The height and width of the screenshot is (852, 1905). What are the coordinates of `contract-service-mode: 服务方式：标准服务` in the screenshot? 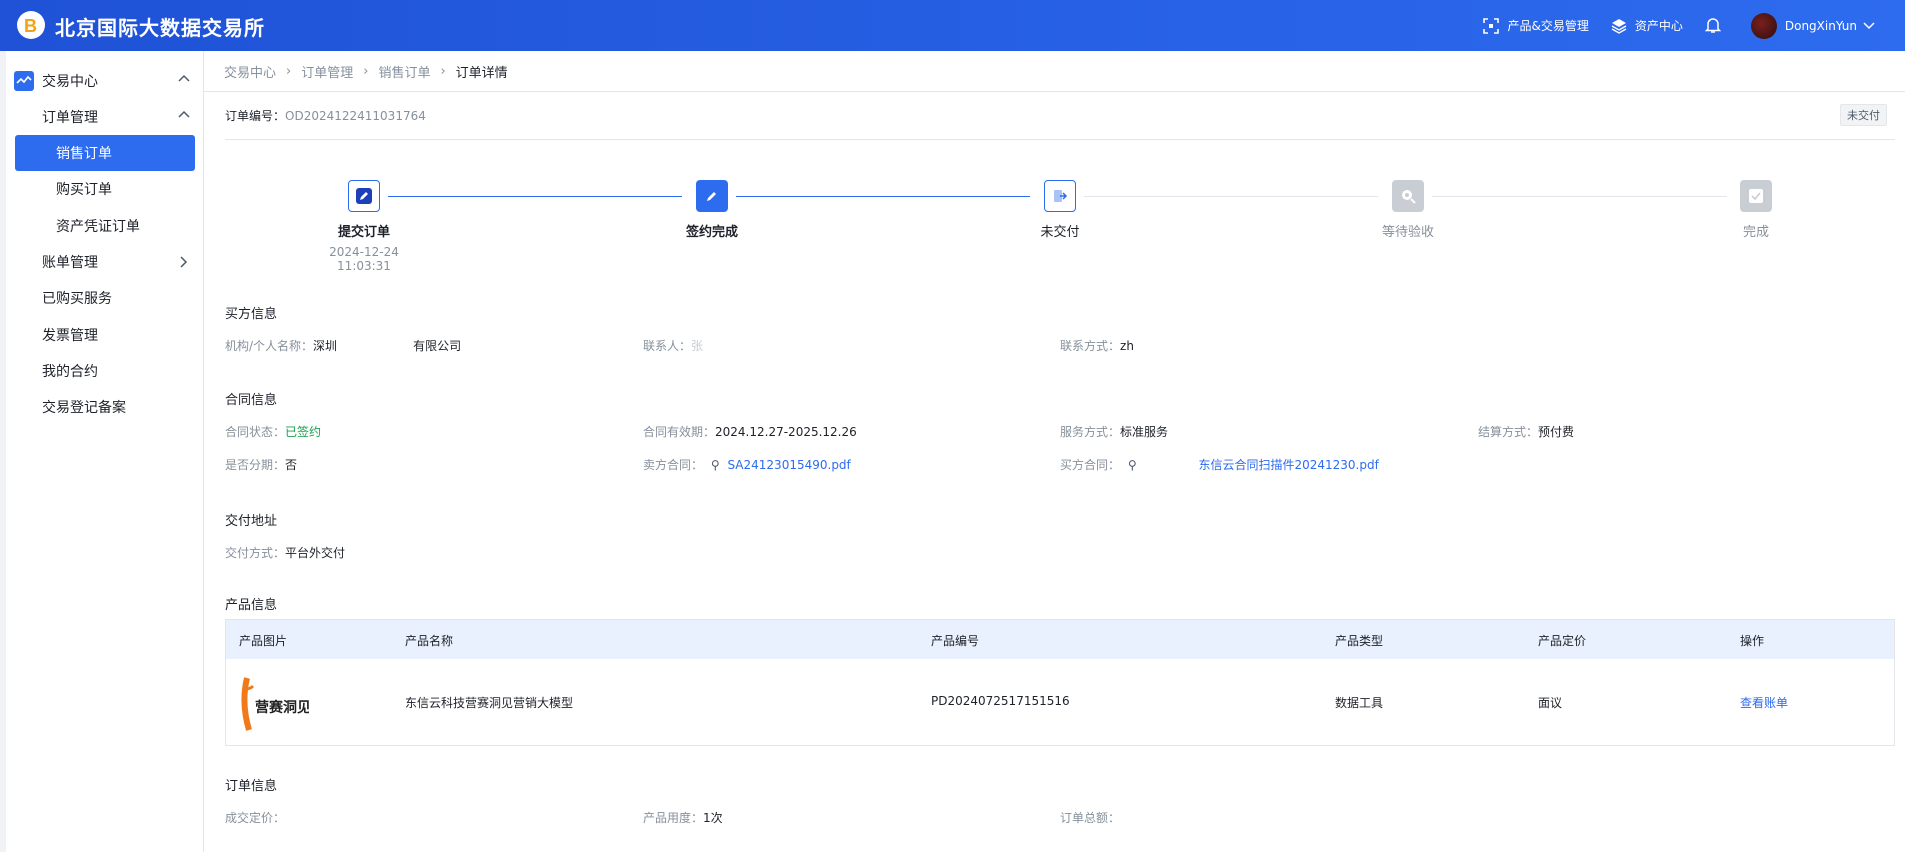 It's located at (1114, 431).